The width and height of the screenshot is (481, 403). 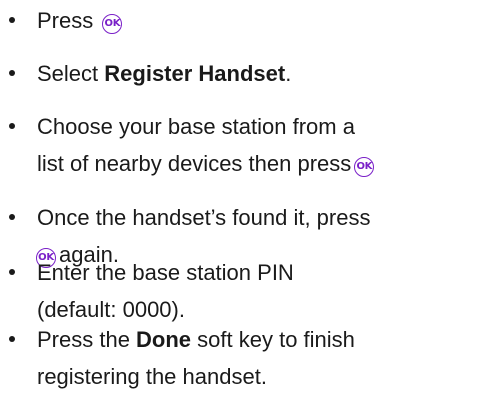 I want to click on step-text: Choose your base station from a, so click(x=196, y=126).